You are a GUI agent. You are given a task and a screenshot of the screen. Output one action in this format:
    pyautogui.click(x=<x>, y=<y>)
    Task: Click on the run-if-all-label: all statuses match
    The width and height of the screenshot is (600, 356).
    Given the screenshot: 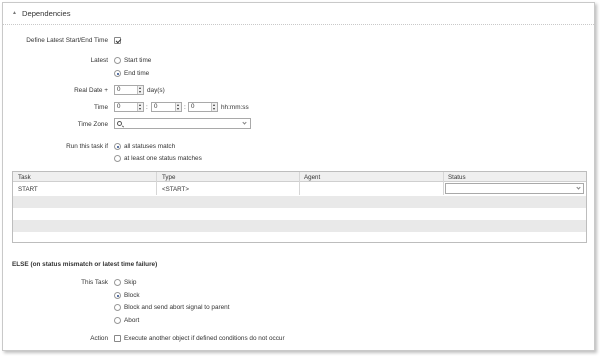 What is the action you would take?
    pyautogui.click(x=150, y=146)
    